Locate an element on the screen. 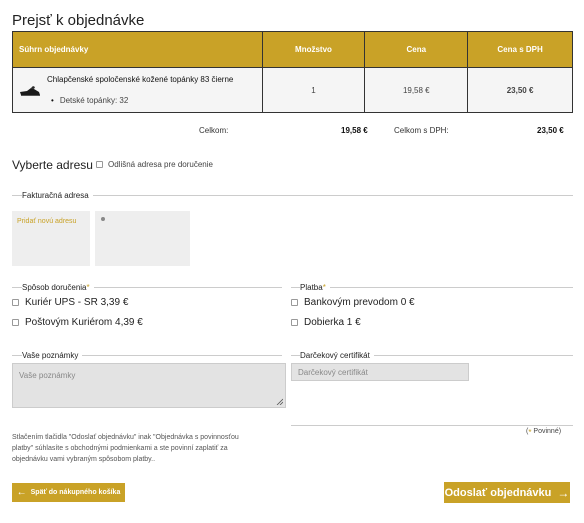 This screenshot has height=523, width=584. different-delivery-label: Odlišná adresa pre doručenie is located at coordinates (160, 164).